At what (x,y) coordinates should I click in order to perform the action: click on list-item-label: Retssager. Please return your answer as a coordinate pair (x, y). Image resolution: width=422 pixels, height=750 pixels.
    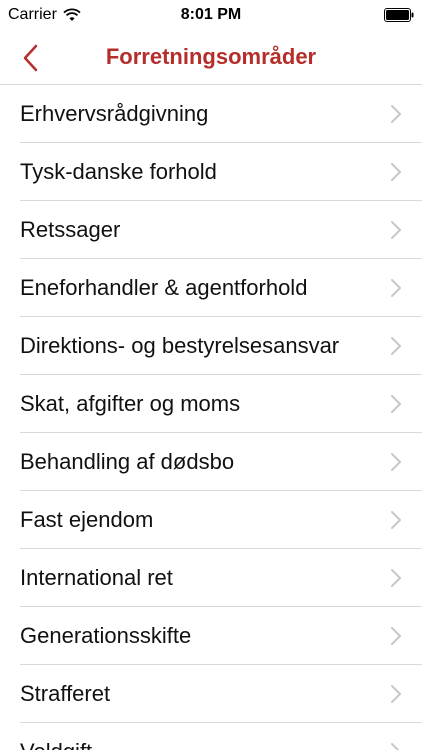
    Looking at the image, I should click on (70, 229).